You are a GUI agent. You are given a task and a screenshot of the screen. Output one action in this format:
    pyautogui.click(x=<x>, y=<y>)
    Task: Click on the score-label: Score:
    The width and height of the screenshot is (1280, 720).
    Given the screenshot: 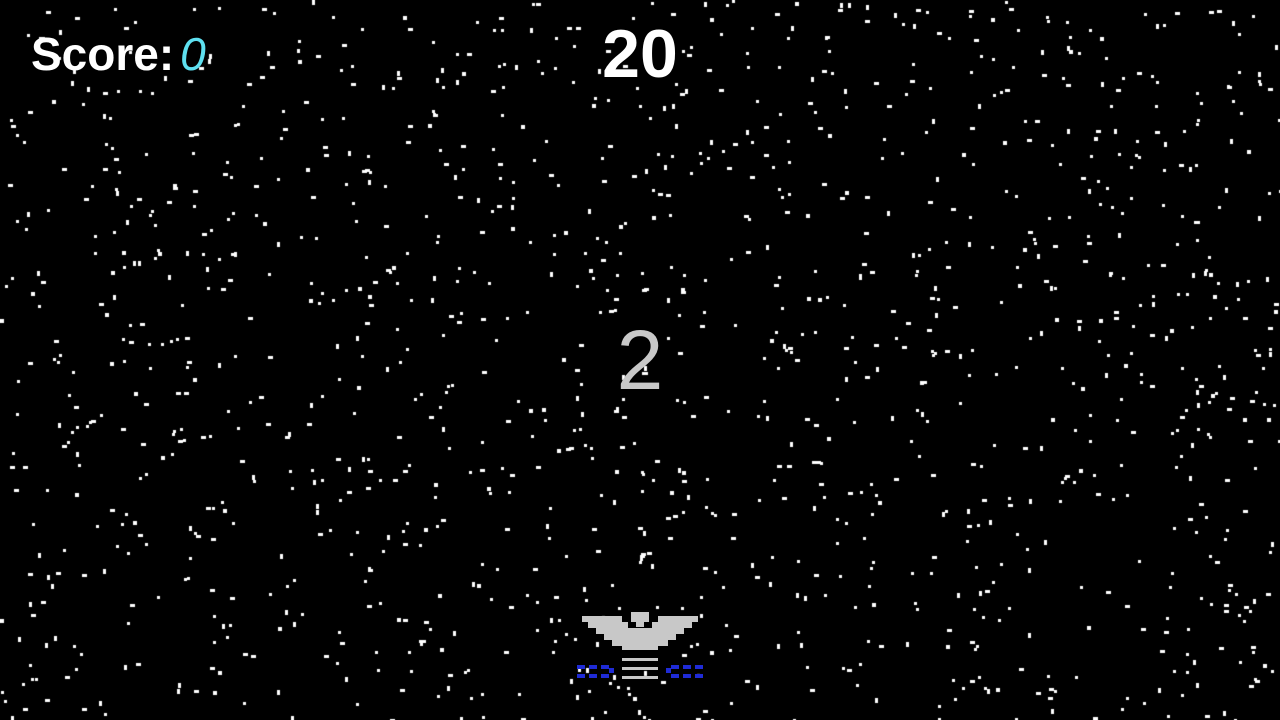 What is the action you would take?
    pyautogui.click(x=103, y=54)
    